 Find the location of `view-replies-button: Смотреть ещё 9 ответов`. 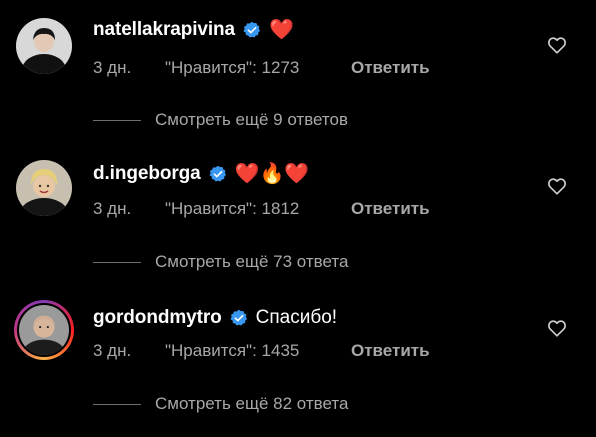

view-replies-button: Смотреть ещё 9 ответов is located at coordinates (220, 120).